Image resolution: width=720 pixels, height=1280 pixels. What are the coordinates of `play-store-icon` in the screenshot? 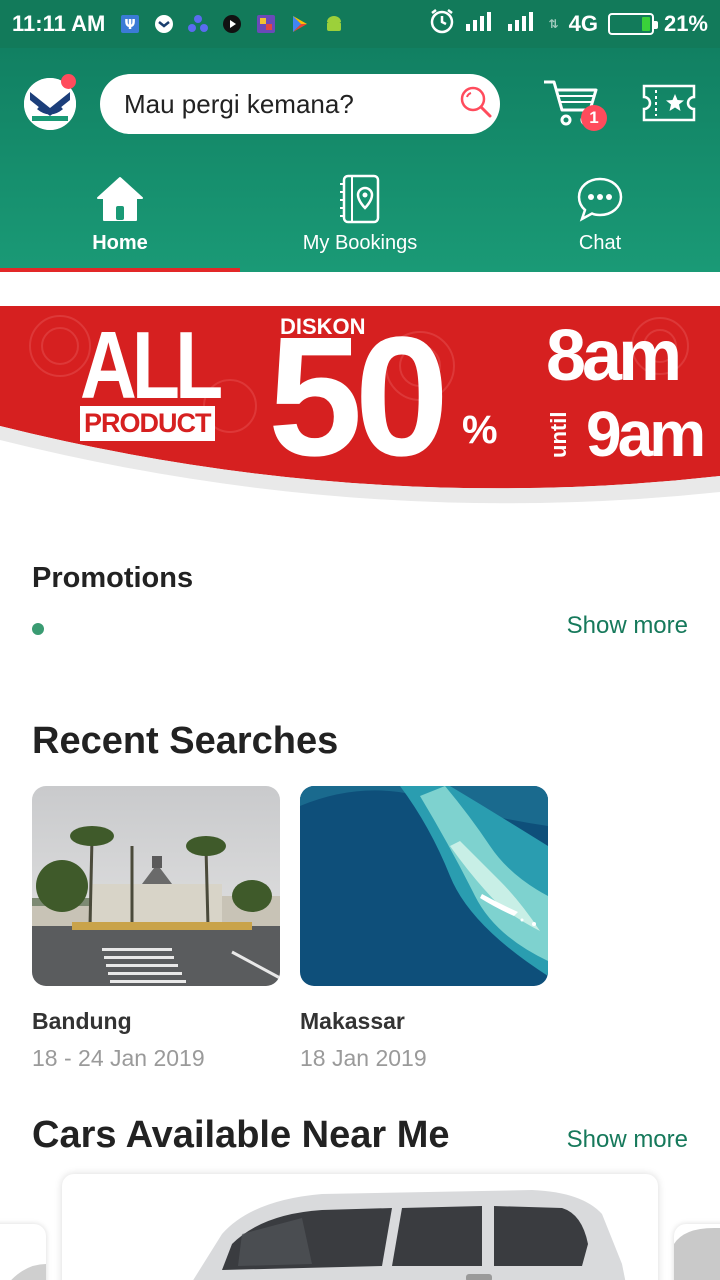 It's located at (300, 24).